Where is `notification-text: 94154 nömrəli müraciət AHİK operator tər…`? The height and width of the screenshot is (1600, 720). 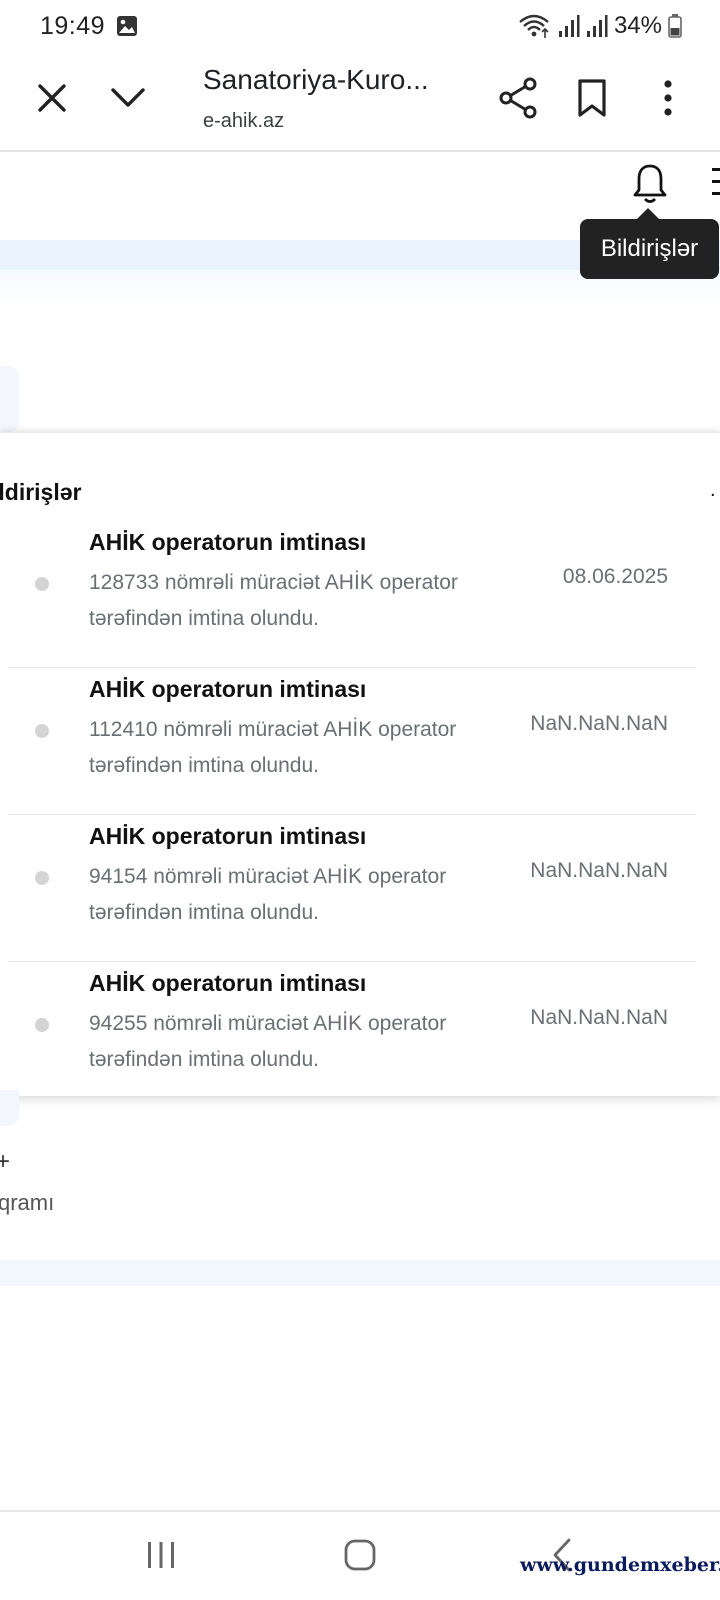 notification-text: 94154 nömrəli müraciət AHİK operator tər… is located at coordinates (268, 894).